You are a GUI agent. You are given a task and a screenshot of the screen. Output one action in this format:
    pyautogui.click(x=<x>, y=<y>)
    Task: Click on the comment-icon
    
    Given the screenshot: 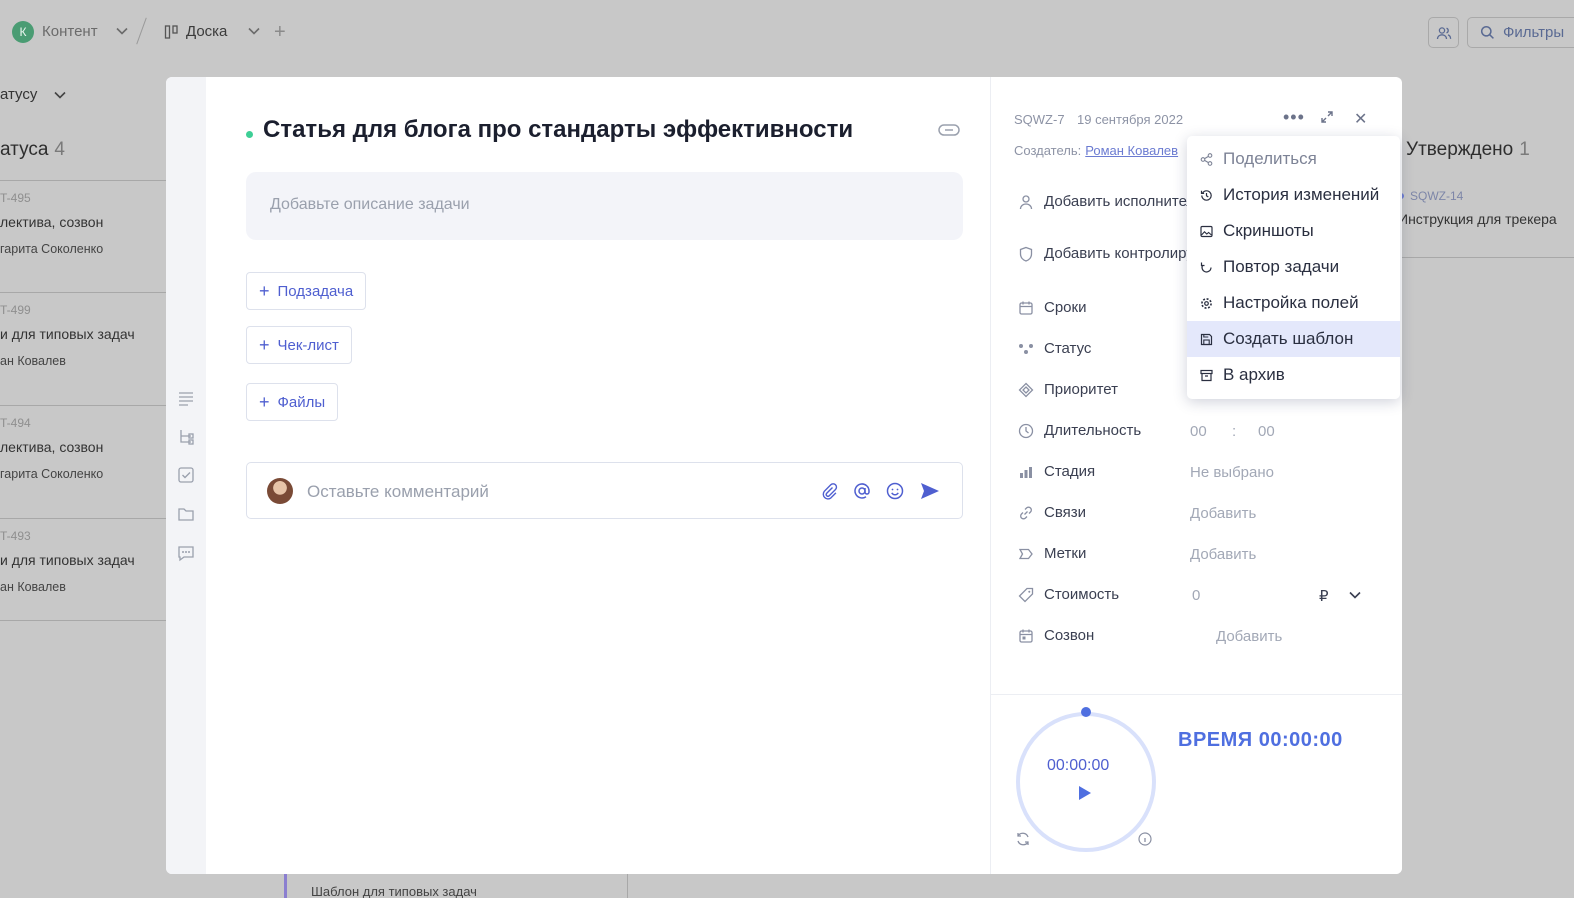 What is the action you would take?
    pyautogui.click(x=186, y=553)
    